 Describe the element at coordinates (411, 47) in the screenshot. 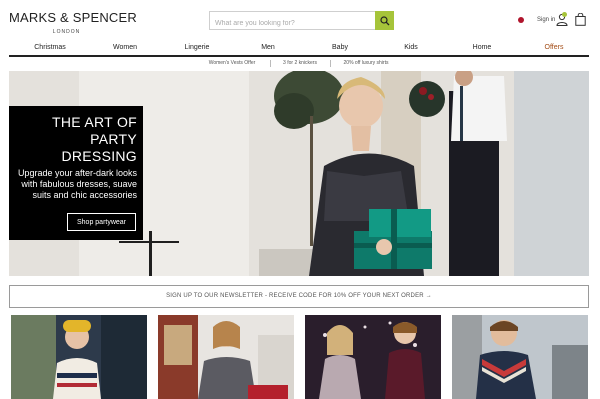

I see `nav-item-kids: Kids` at that location.